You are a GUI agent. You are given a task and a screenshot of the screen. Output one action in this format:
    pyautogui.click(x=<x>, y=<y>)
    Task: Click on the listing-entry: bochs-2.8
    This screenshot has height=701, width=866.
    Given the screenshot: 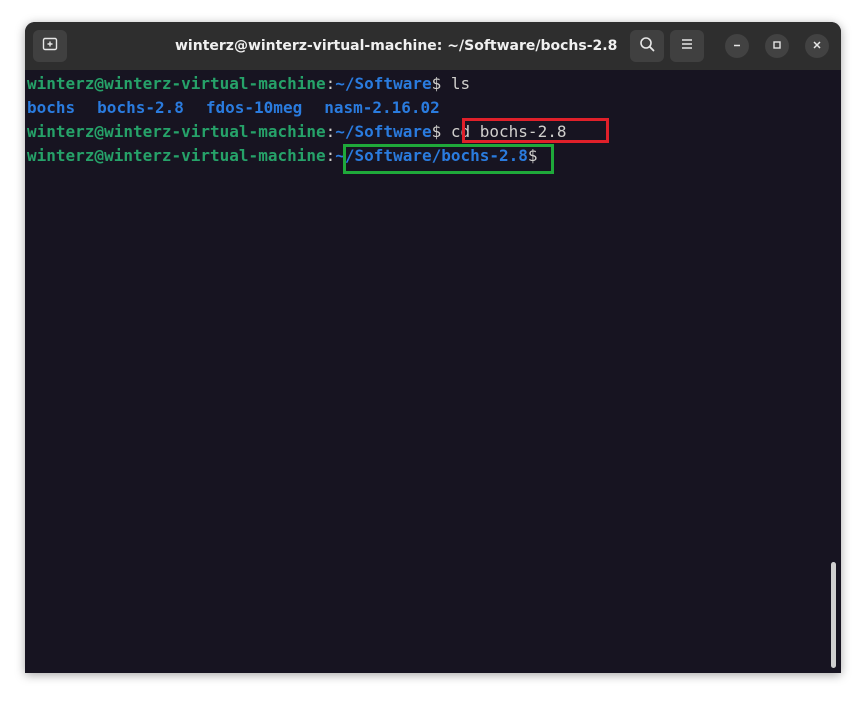 What is the action you would take?
    pyautogui.click(x=140, y=107)
    